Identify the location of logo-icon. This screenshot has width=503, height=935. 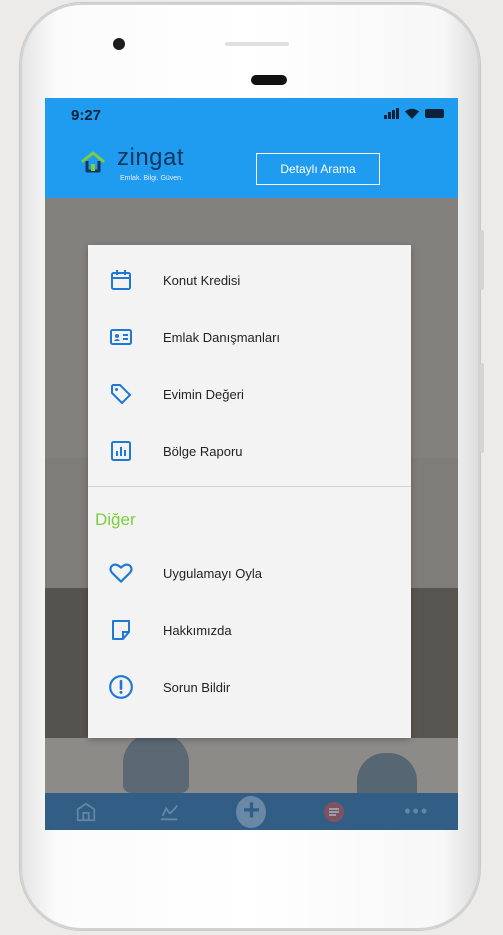
(93, 162).